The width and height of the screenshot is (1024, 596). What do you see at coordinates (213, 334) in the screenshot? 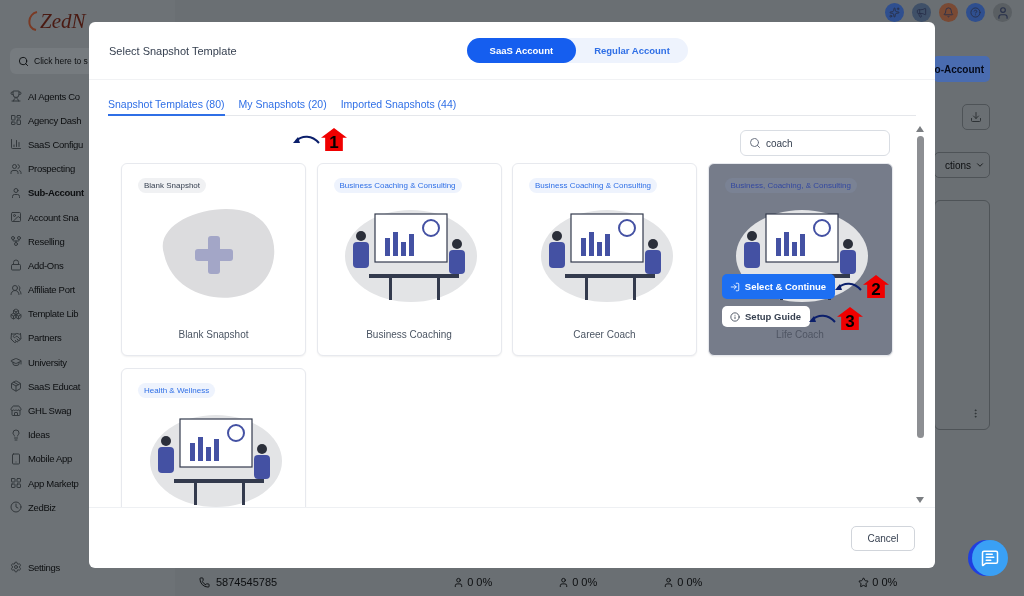
I see `card-title: Blank Snapshot` at bounding box center [213, 334].